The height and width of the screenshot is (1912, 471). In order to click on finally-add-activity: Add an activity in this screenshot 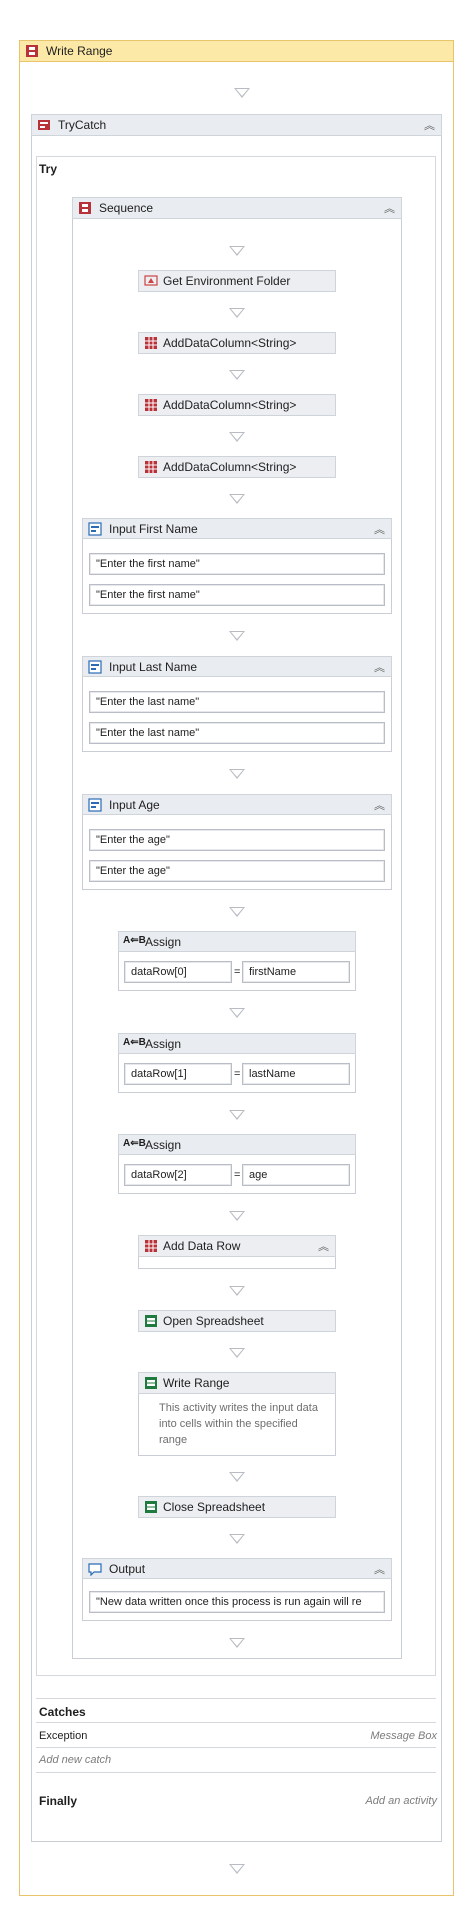, I will do `click(401, 1801)`.